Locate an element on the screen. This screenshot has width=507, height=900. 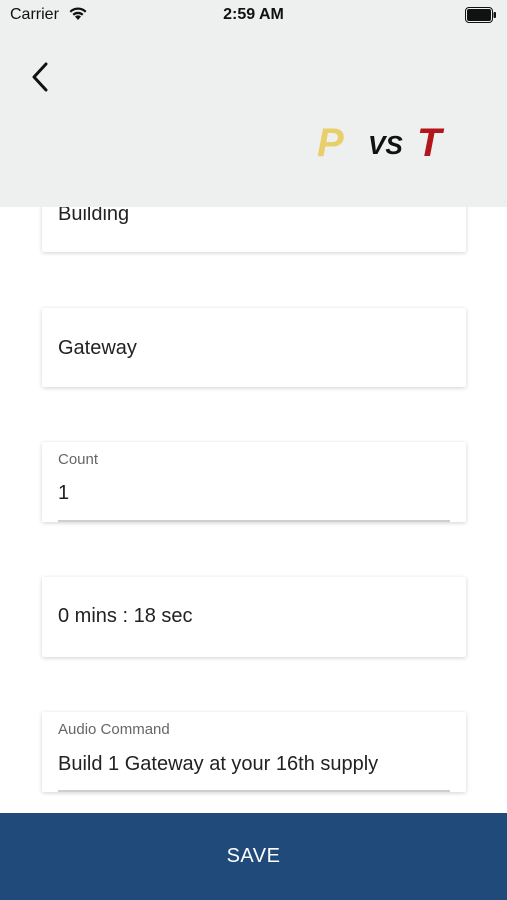
save-button-label: SAVE is located at coordinates (253, 856).